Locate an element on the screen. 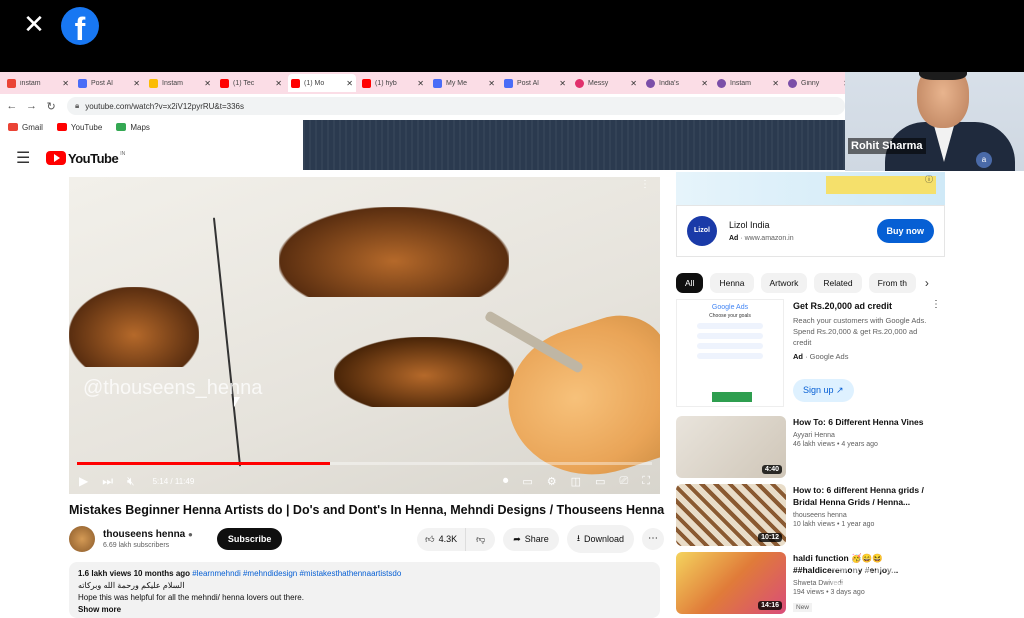 The height and width of the screenshot is (618, 1024). channel-info: thouseens henna ● 6.69 lakh subscribers is located at coordinates (148, 539).